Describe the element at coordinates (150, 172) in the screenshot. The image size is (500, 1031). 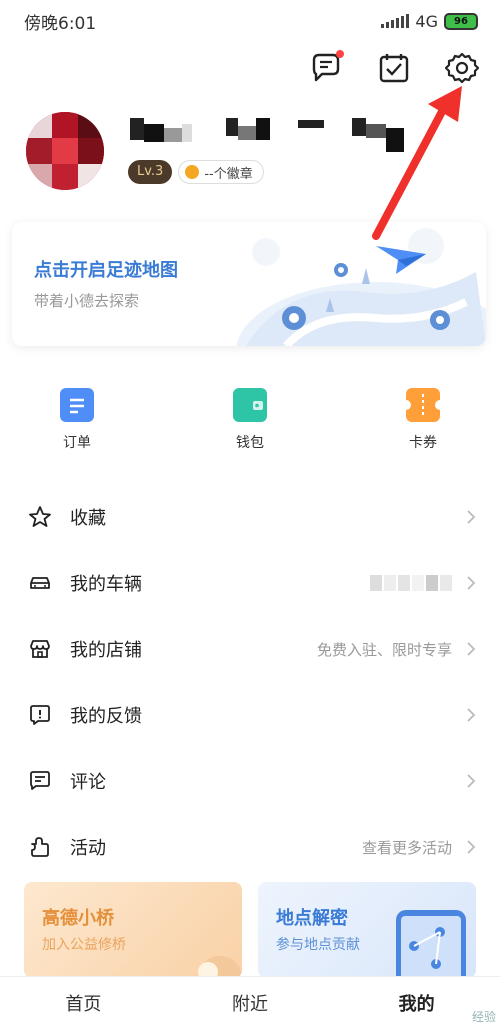
I see `level-badge: Lv.3` at that location.